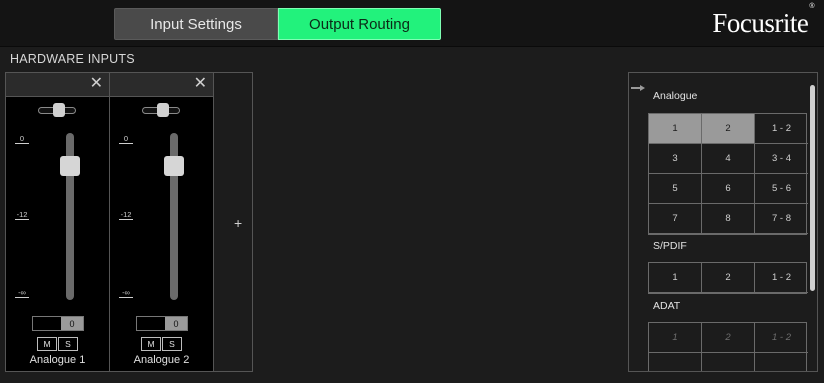  Describe the element at coordinates (638, 88) in the screenshot. I see `arrow-right-icon` at that location.